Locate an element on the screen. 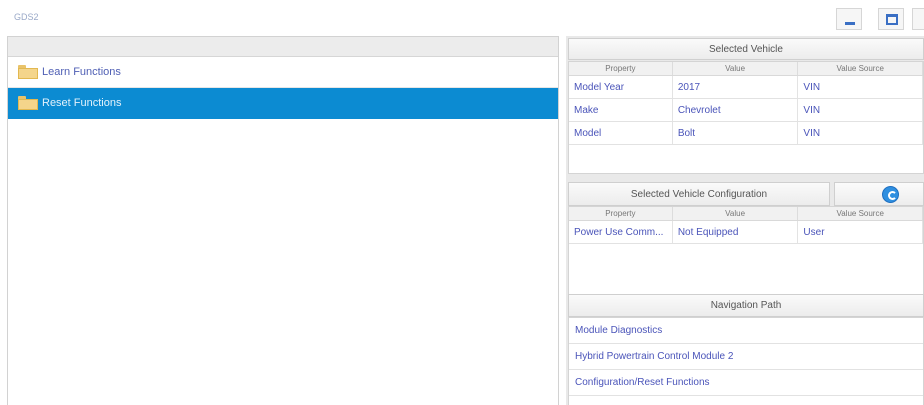  title-bar: GDS2 is located at coordinates (462, 17).